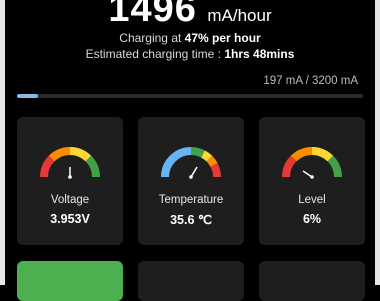  I want to click on temperature-gauge-icon, so click(191, 163).